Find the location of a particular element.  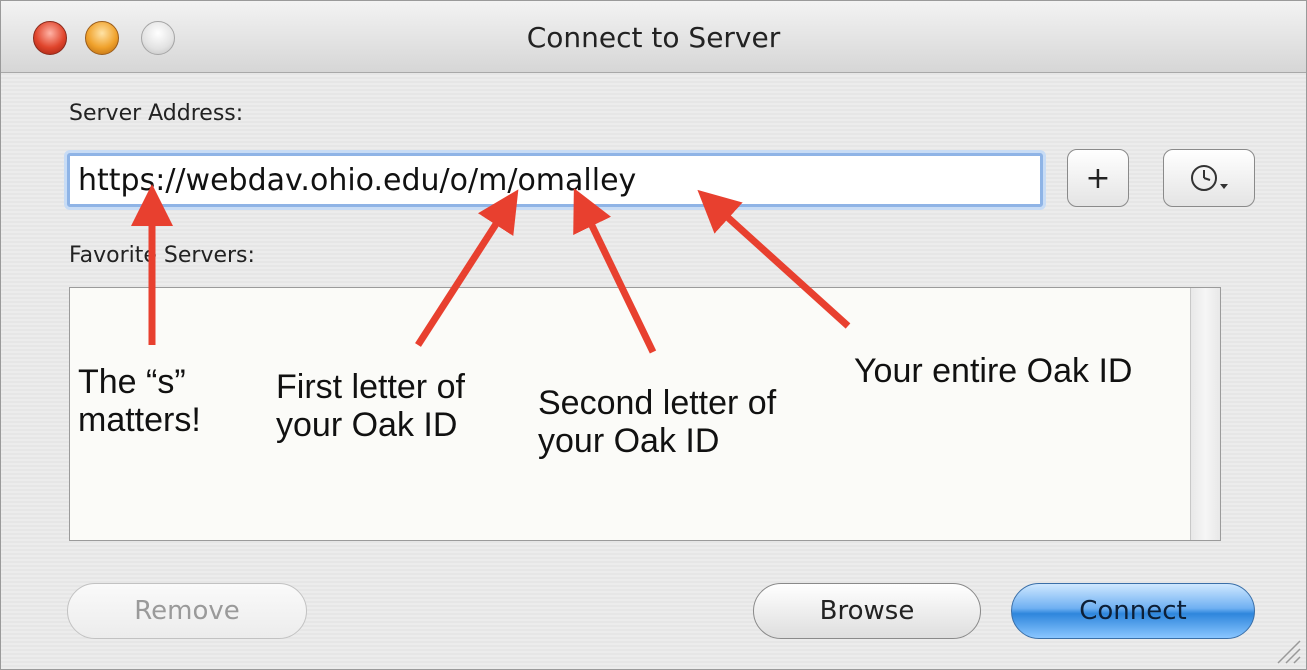

recent-servers-button is located at coordinates (1209, 178).